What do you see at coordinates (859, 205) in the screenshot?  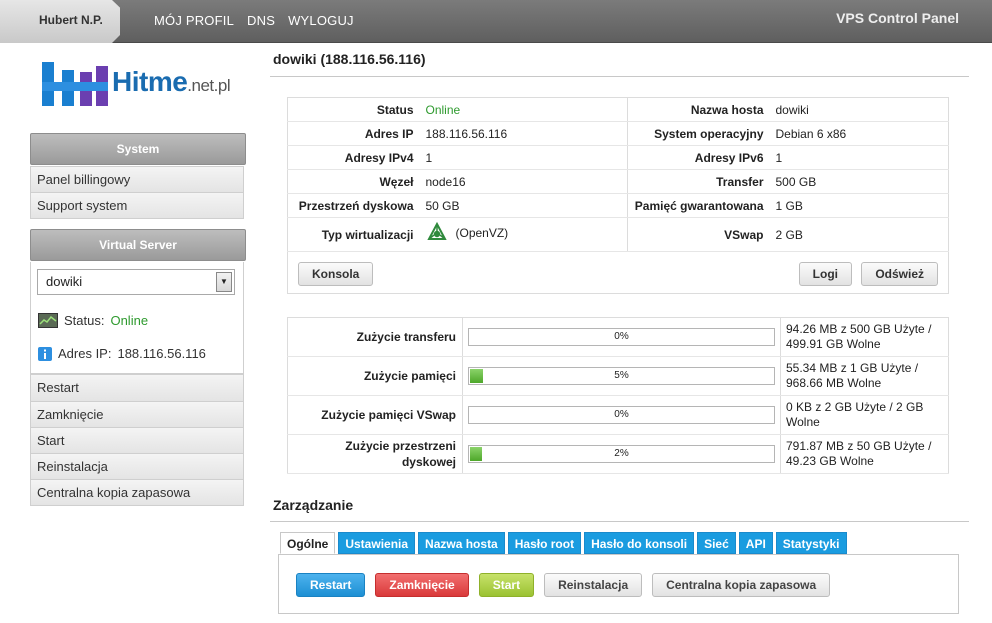 I see `info-value: 1 GB` at bounding box center [859, 205].